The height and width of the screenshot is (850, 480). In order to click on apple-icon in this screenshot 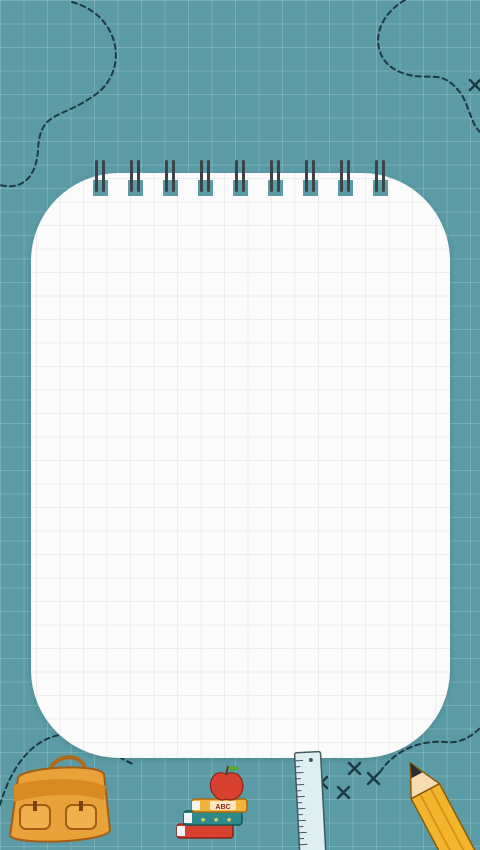, I will do `click(226, 783)`.